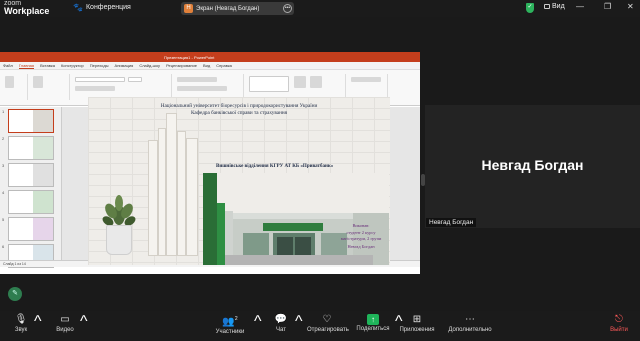 Image resolution: width=640 pixels, height=341 pixels. Describe the element at coordinates (236, 319) in the screenshot. I see `participants-count: 2` at that location.